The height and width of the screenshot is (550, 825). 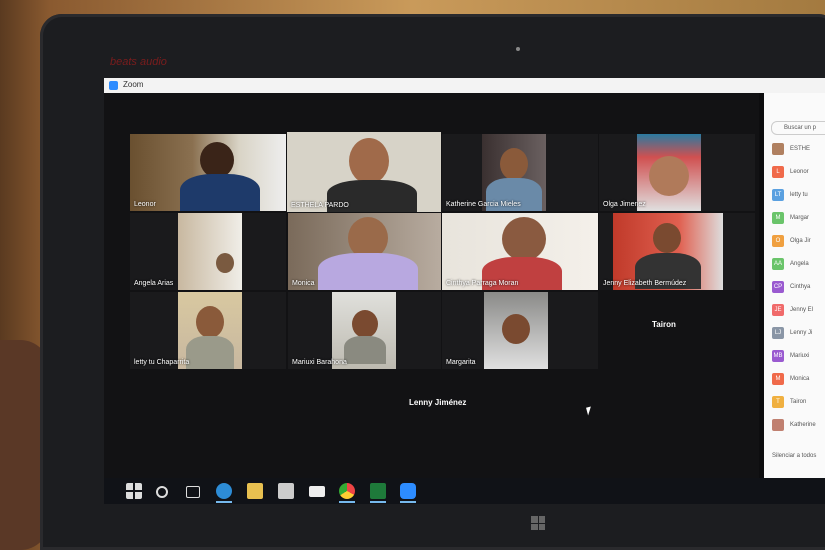 I want to click on participant-list-name: Monica, so click(x=800, y=379).